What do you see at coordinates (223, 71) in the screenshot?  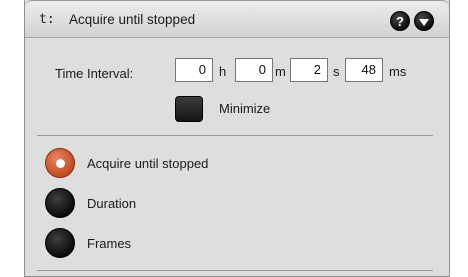 I see `hours-unit: h` at bounding box center [223, 71].